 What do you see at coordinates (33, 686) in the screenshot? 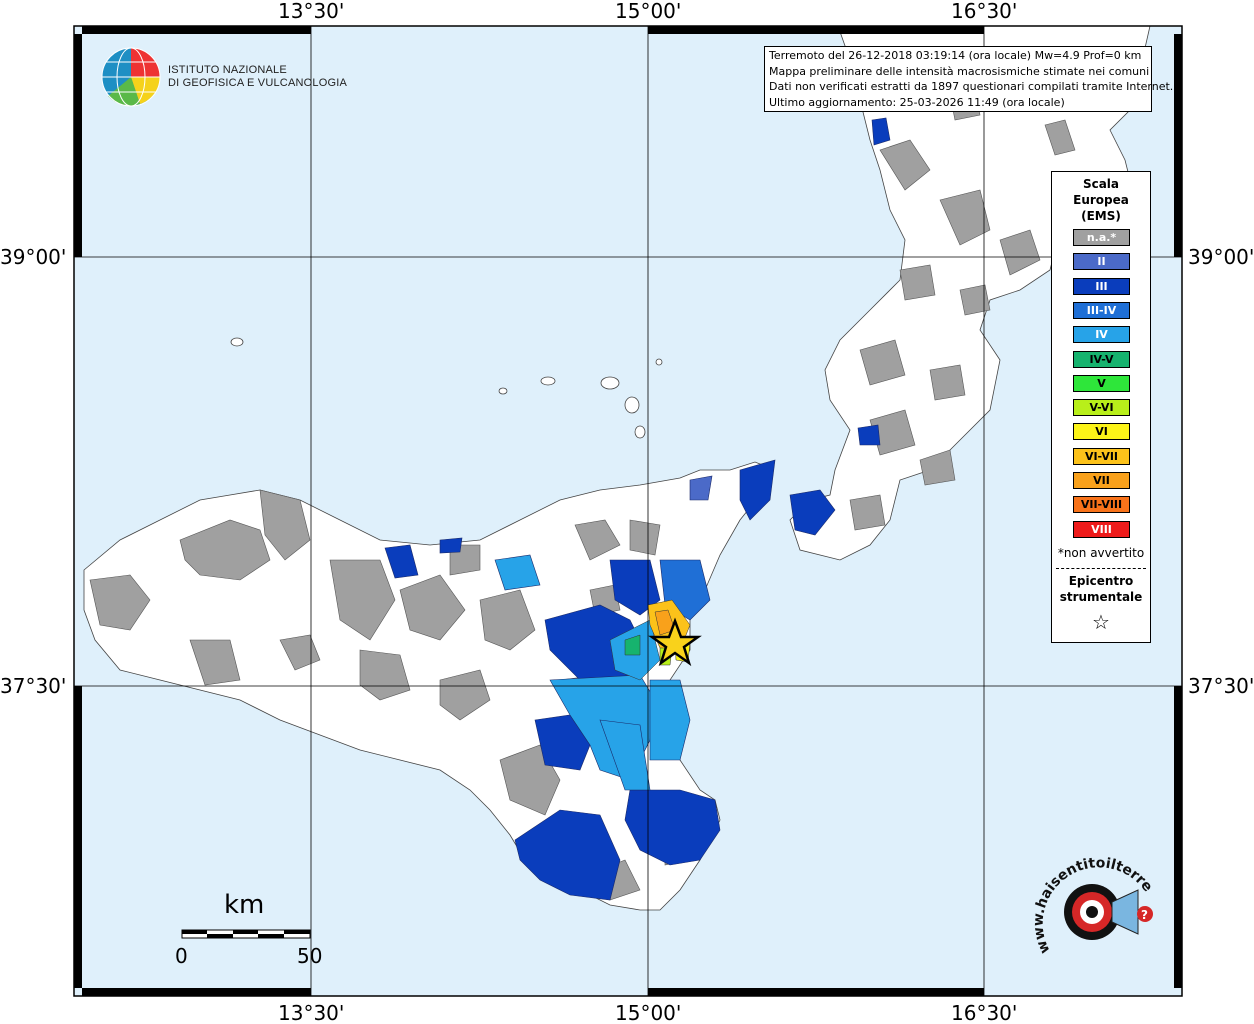
I see `lat-label-left-2: 37°30'` at bounding box center [33, 686].